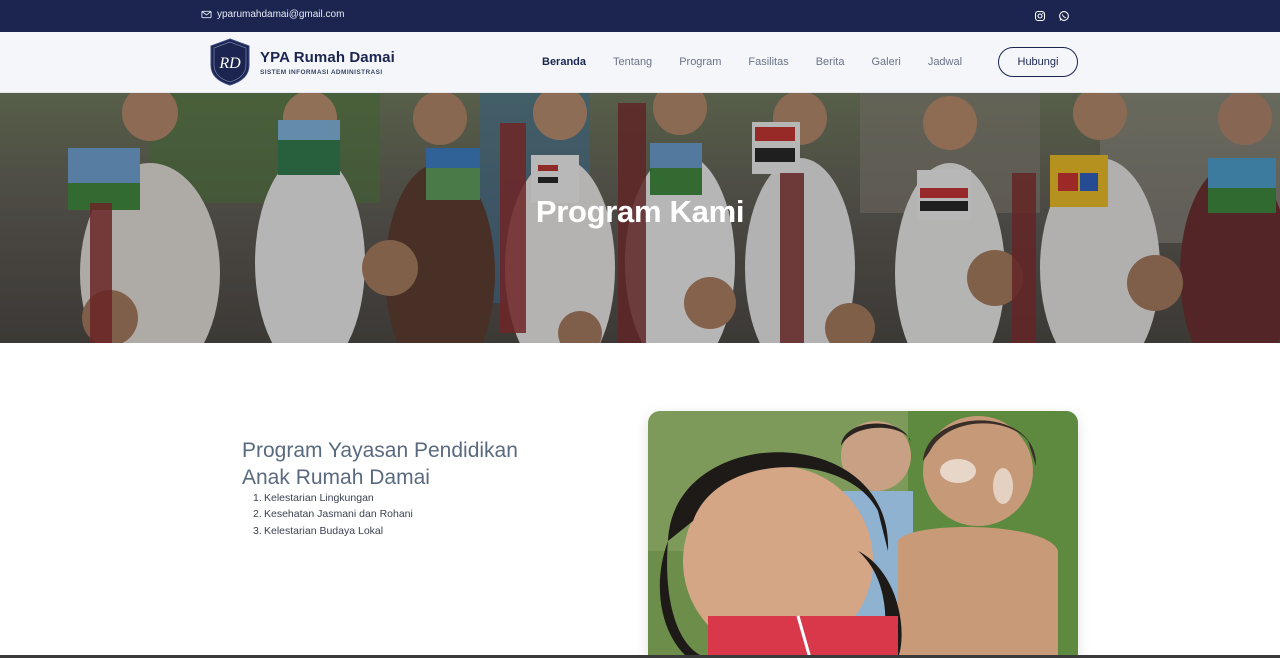 This screenshot has height=658, width=1280. What do you see at coordinates (281, 14) in the screenshot?
I see `email-text: yparumahdamai@gmail.com` at bounding box center [281, 14].